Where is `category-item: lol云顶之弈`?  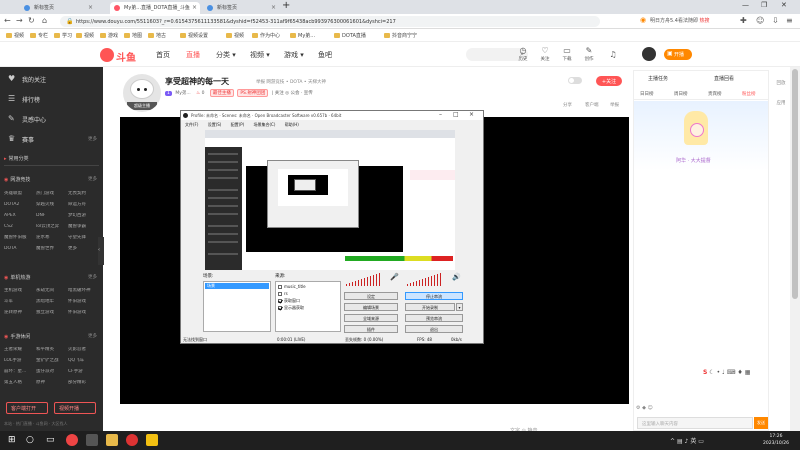
category-item: lol云顶之弈 is located at coordinates (52, 227).